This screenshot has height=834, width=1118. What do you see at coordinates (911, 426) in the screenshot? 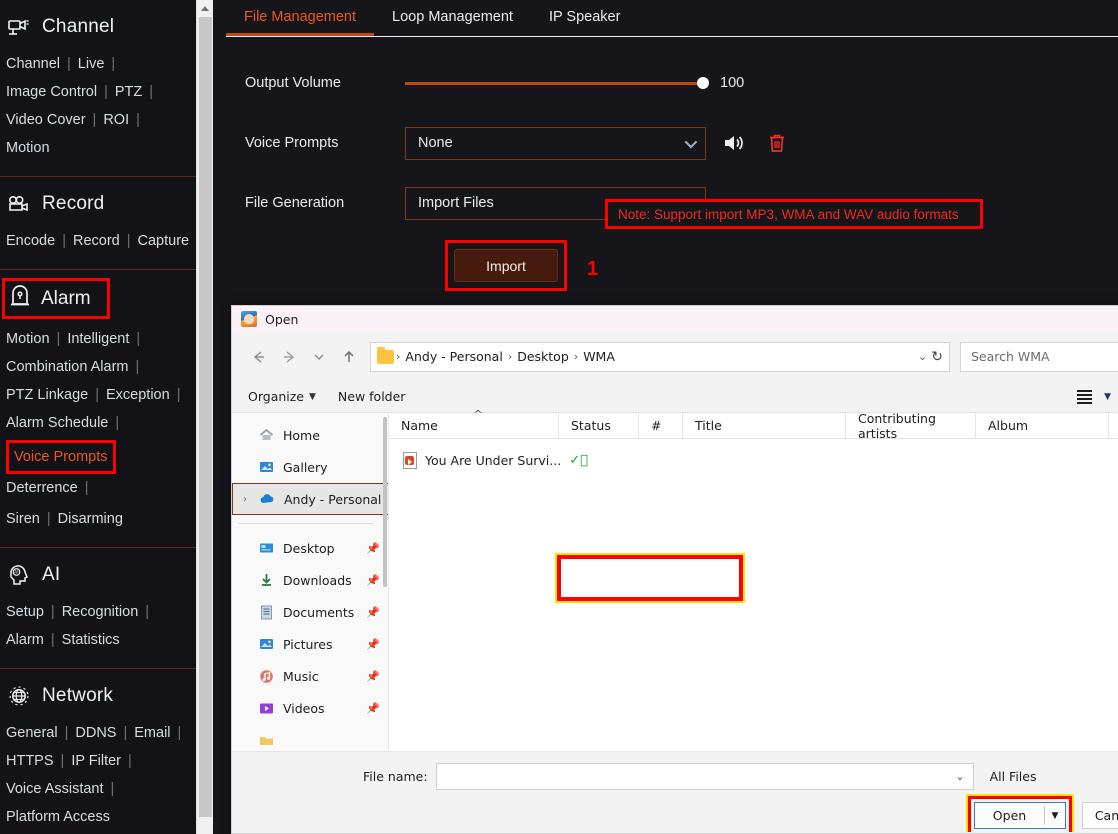
I see `column-header-contributing-artists: Contributing artists` at bounding box center [911, 426].